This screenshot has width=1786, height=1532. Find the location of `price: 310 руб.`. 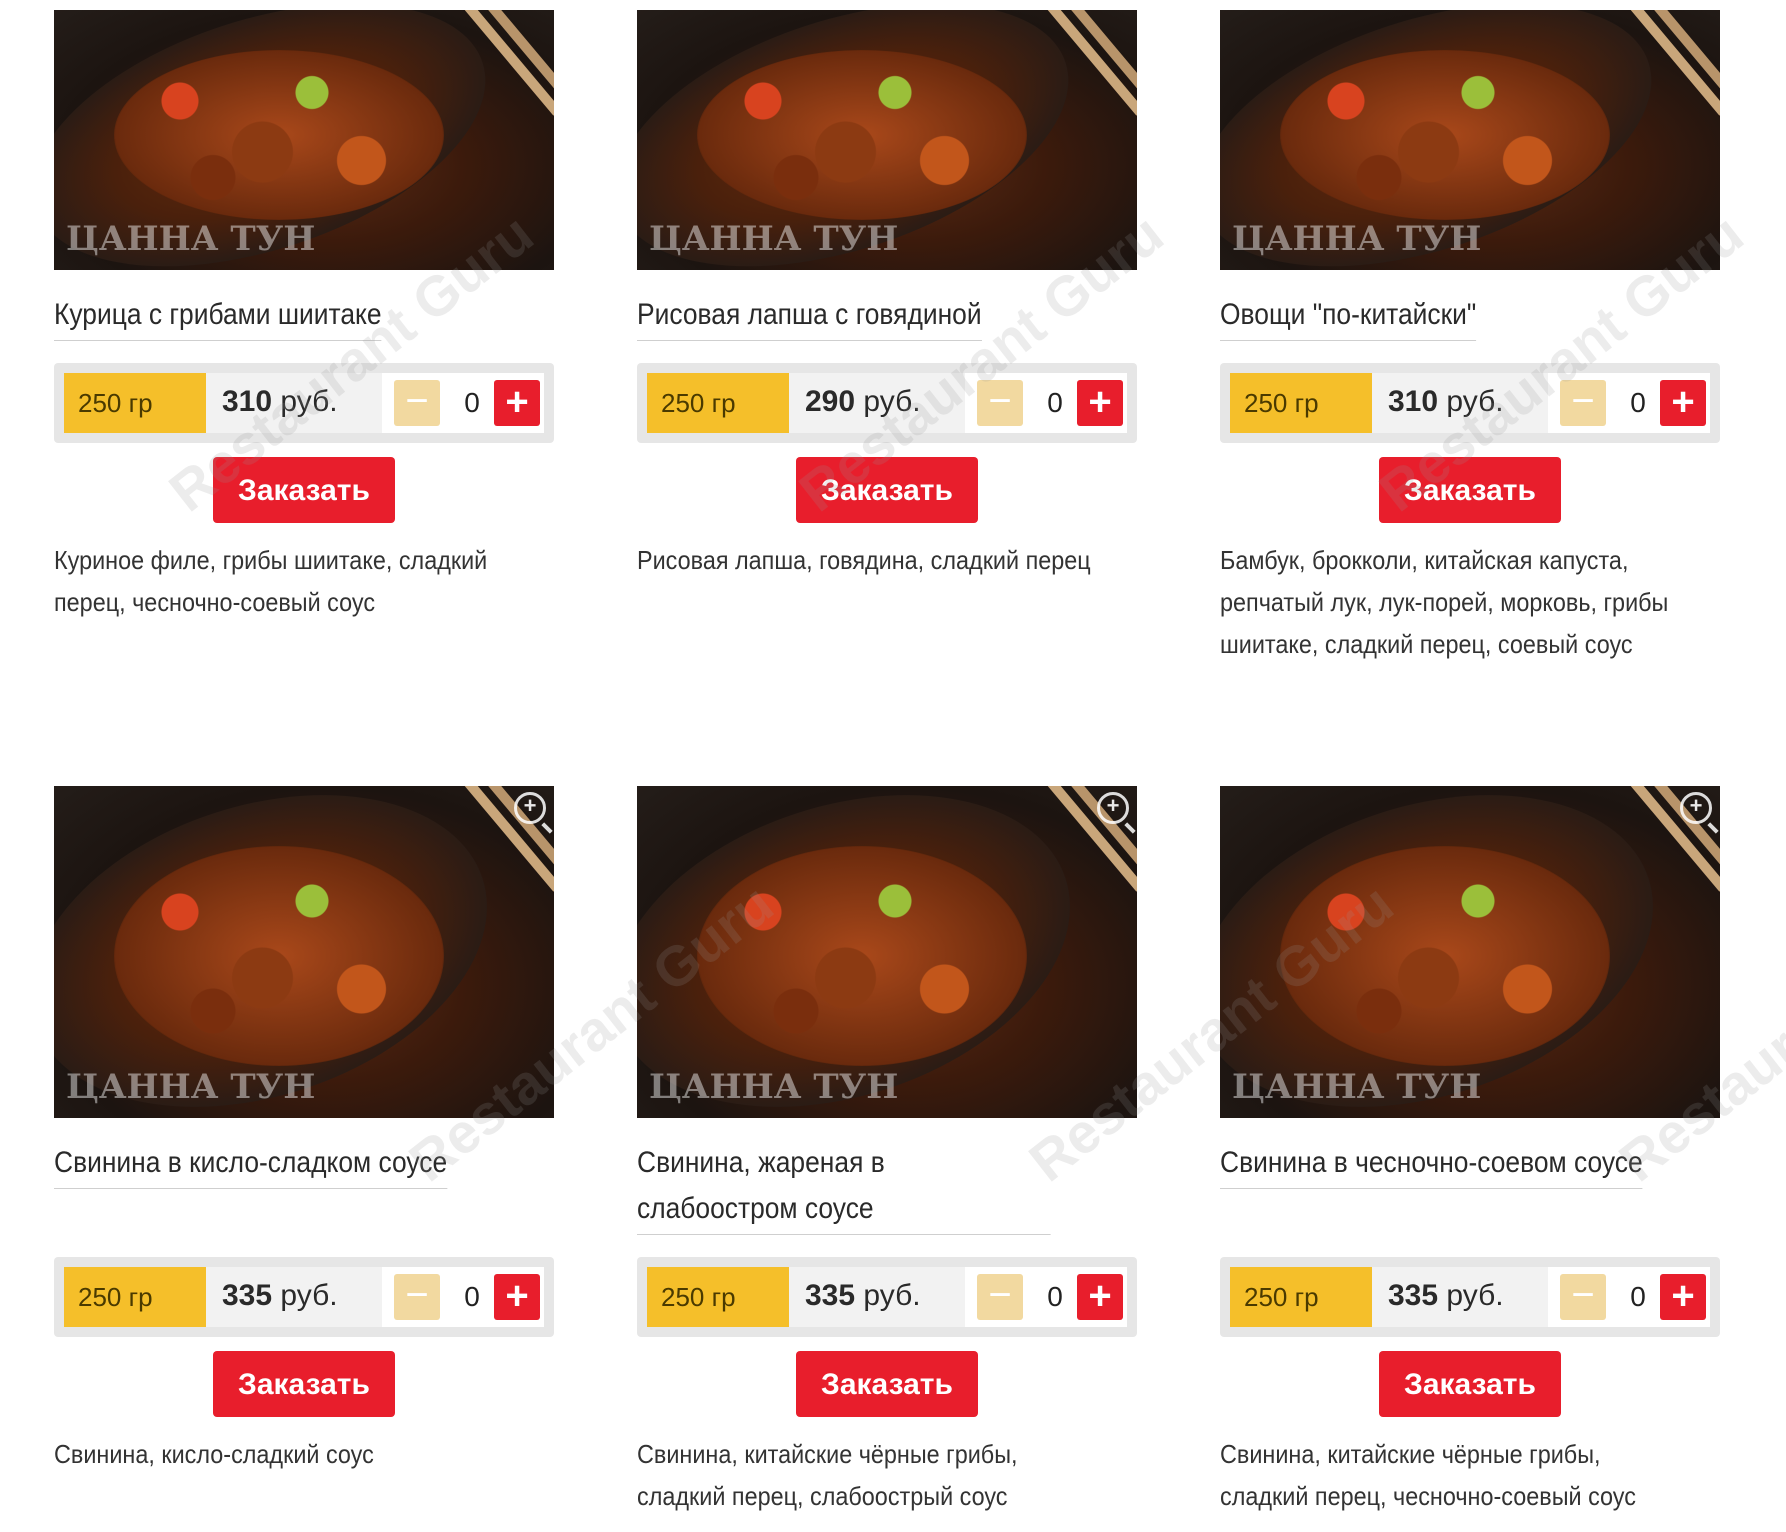

price: 310 руб. is located at coordinates (280, 403).